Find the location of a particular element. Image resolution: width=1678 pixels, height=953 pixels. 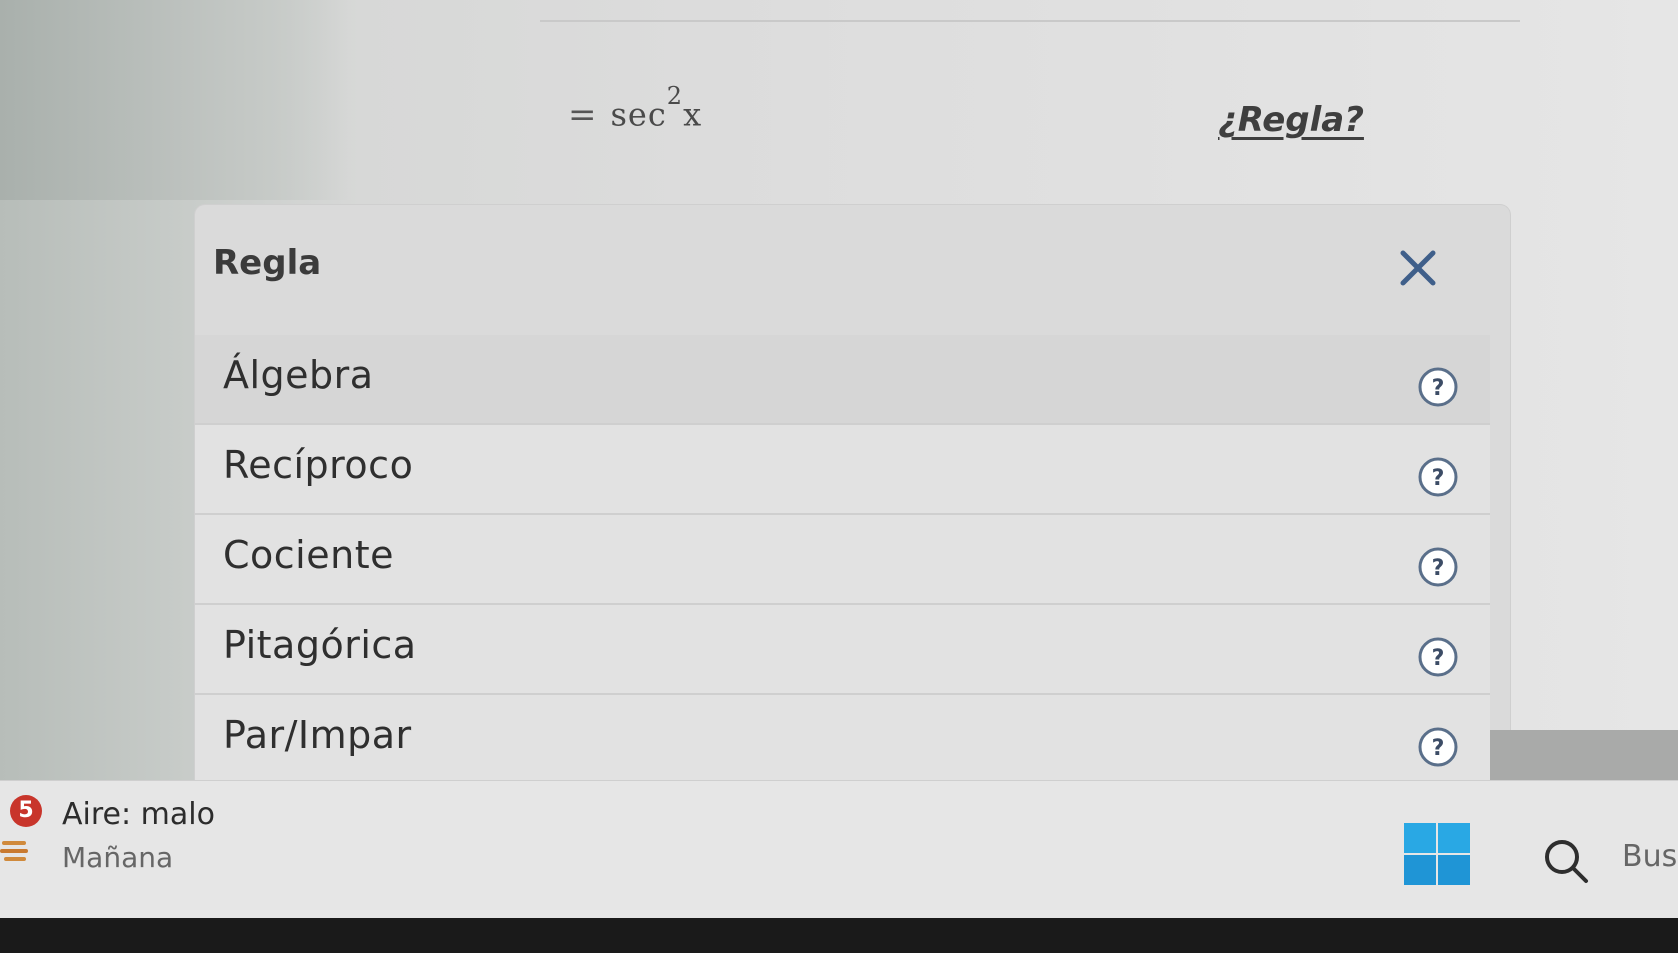

variable: x is located at coordinates (693, 114).